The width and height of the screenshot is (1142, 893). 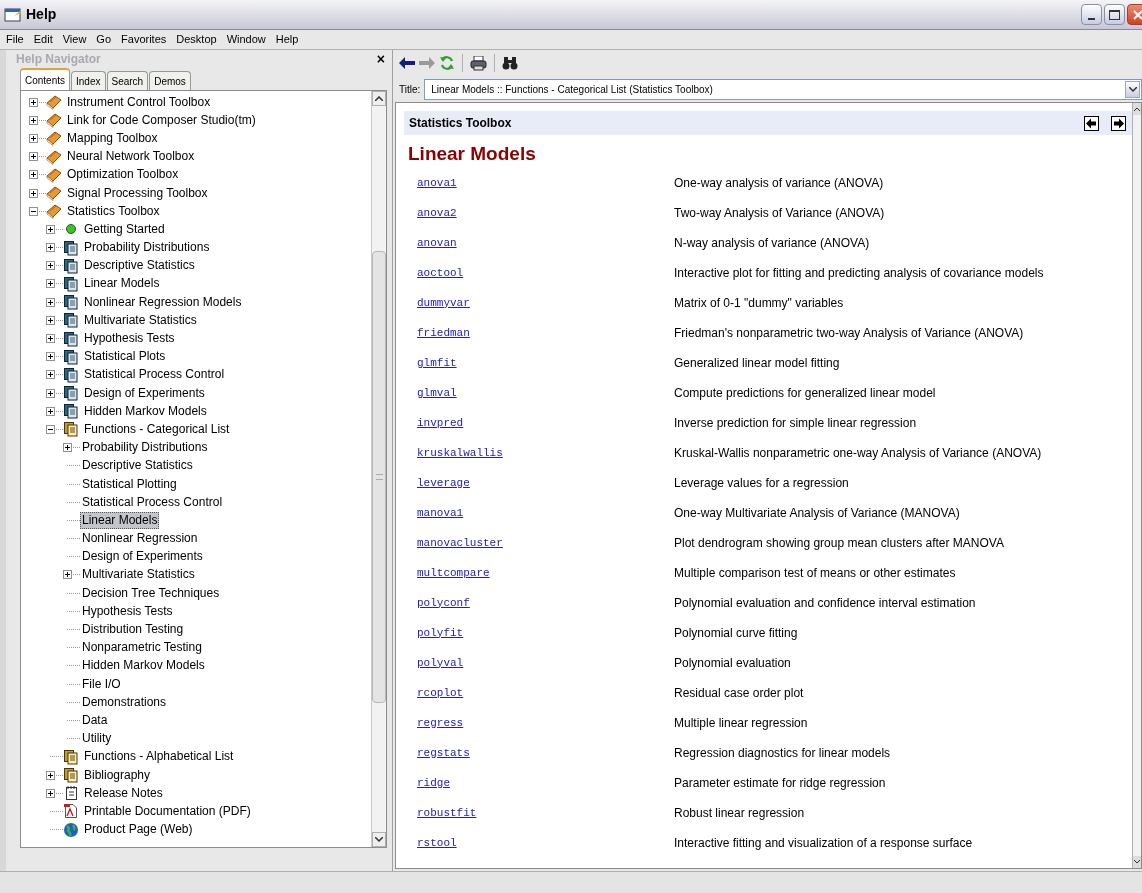 I want to click on previous-page-icon, so click(x=1091, y=123).